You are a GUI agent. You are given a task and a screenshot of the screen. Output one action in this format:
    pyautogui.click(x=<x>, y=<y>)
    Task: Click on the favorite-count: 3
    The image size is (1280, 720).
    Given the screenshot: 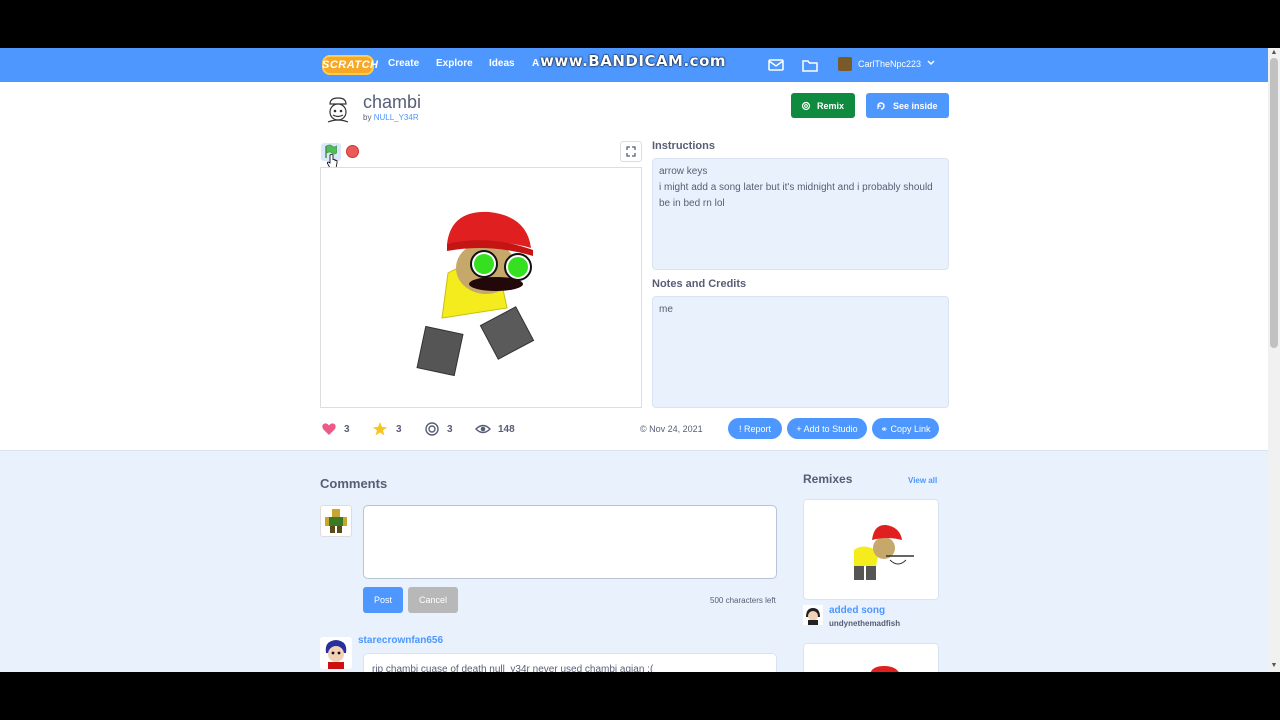 What is the action you would take?
    pyautogui.click(x=399, y=429)
    